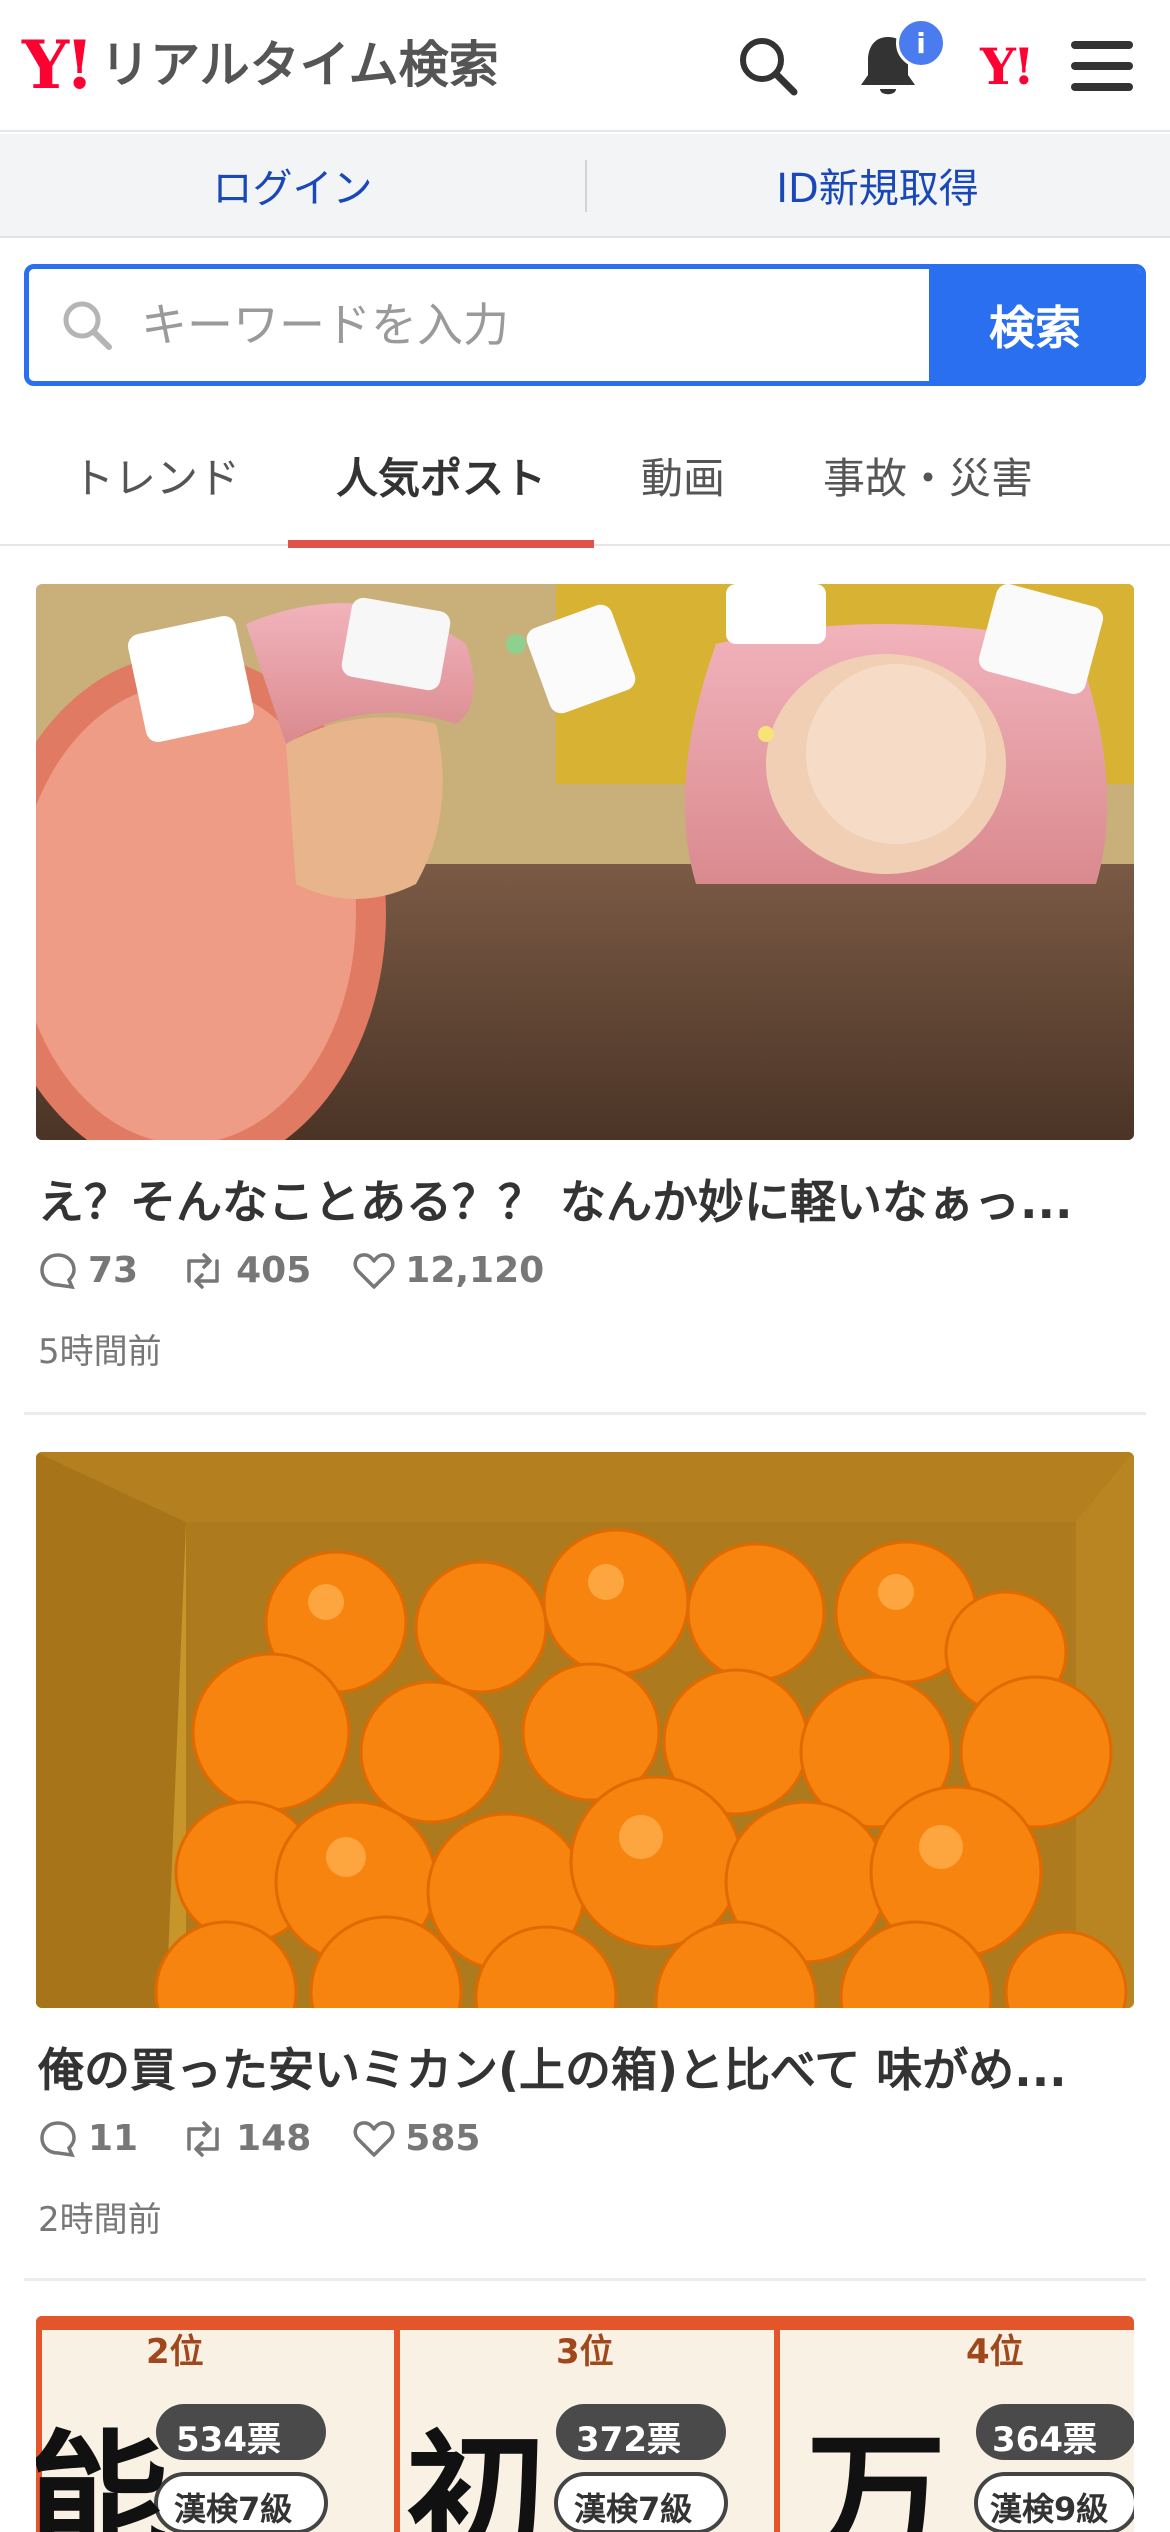 The image size is (1170, 2532). I want to click on post-timestamp: 2時間前, so click(100, 2220).